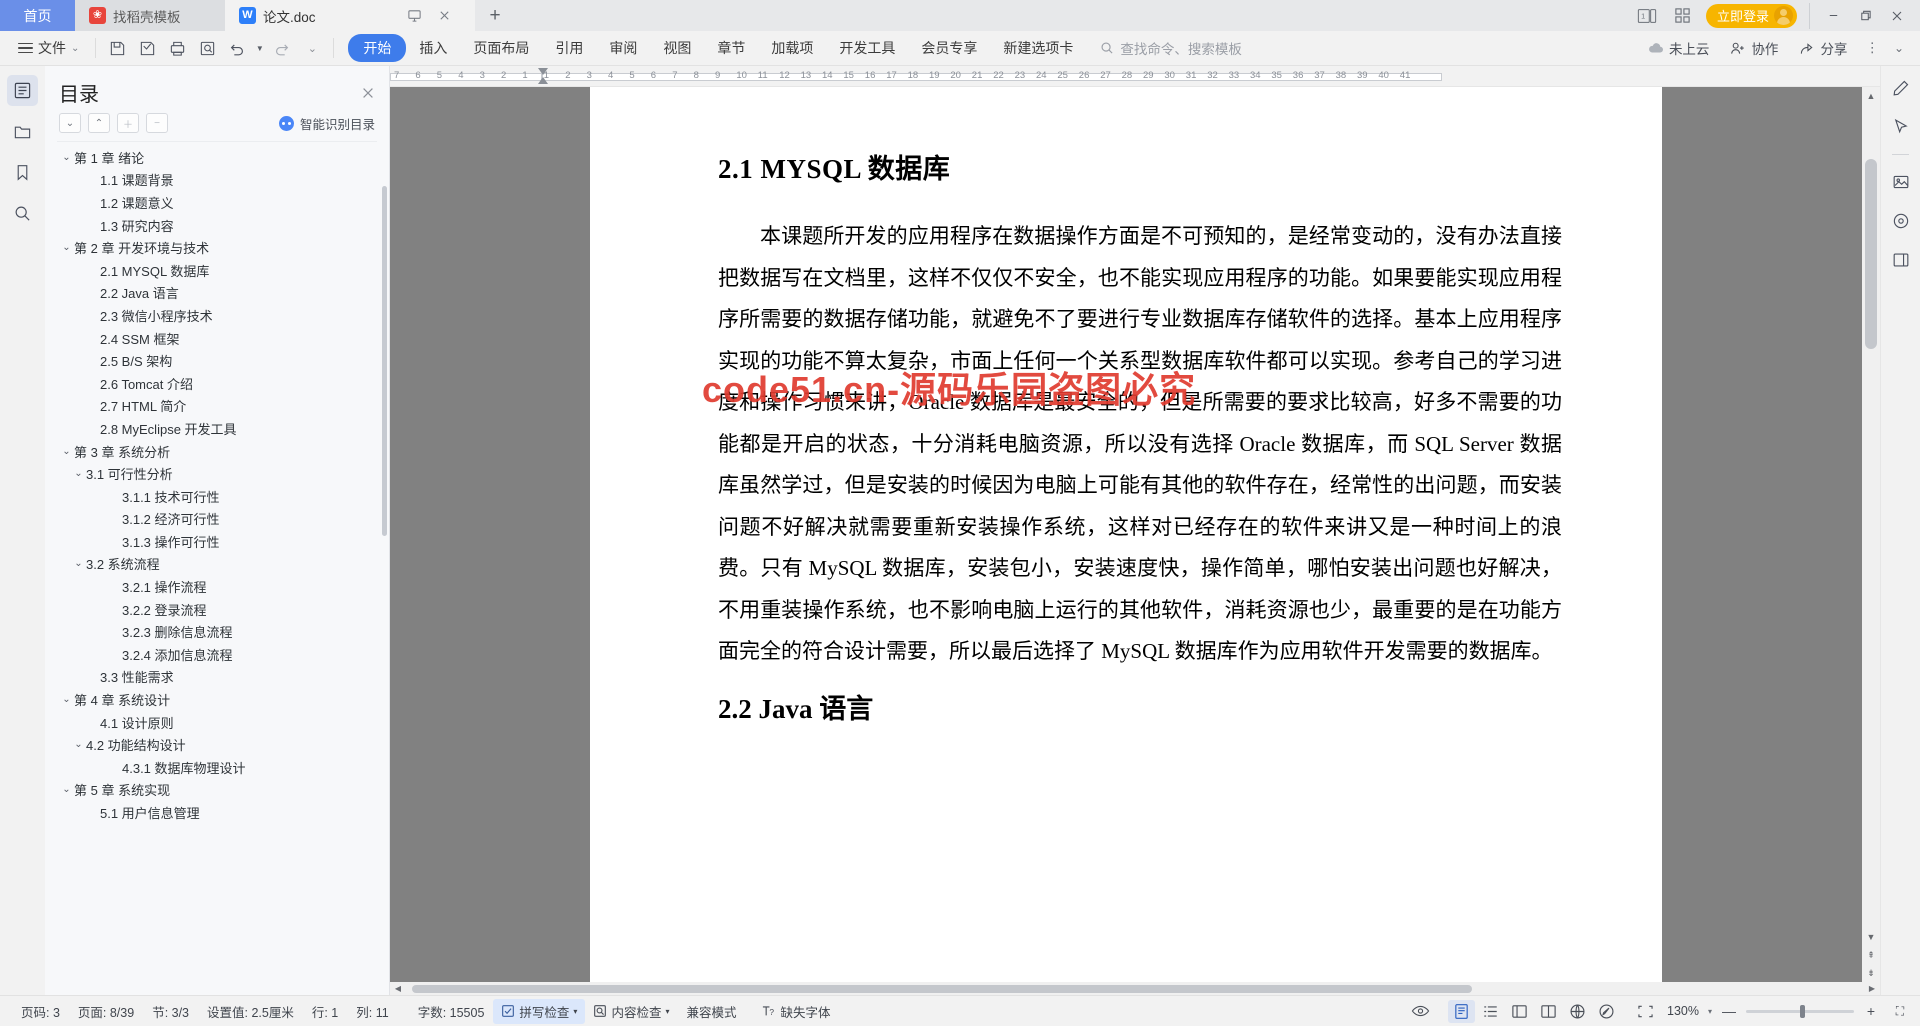 This screenshot has height=1026, width=1920. I want to click on scroll-up-icon: ▲, so click(1871, 96).